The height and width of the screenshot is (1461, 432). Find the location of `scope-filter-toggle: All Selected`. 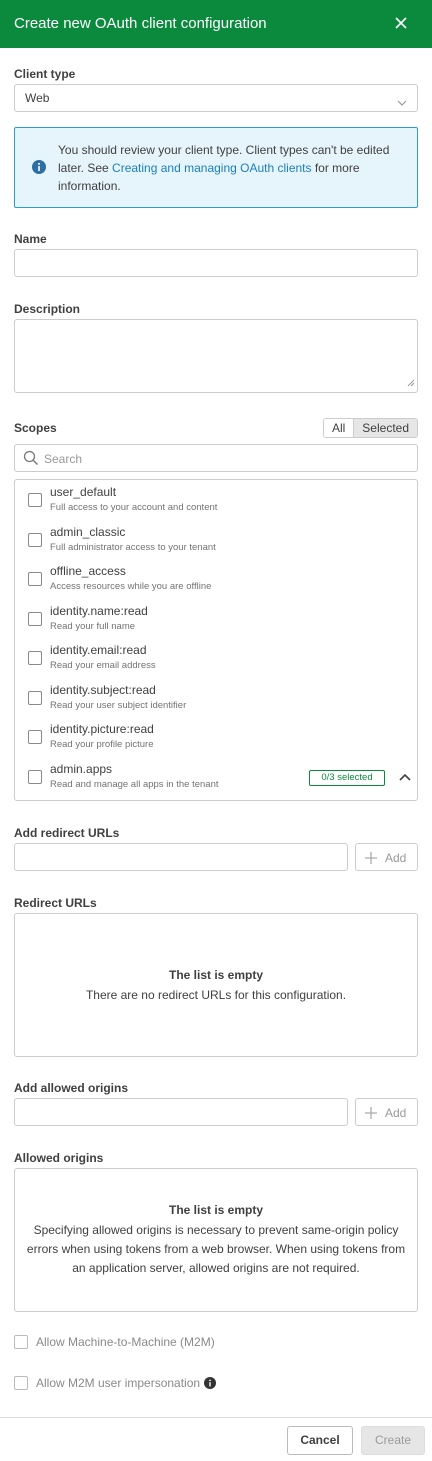

scope-filter-toggle: All Selected is located at coordinates (370, 428).